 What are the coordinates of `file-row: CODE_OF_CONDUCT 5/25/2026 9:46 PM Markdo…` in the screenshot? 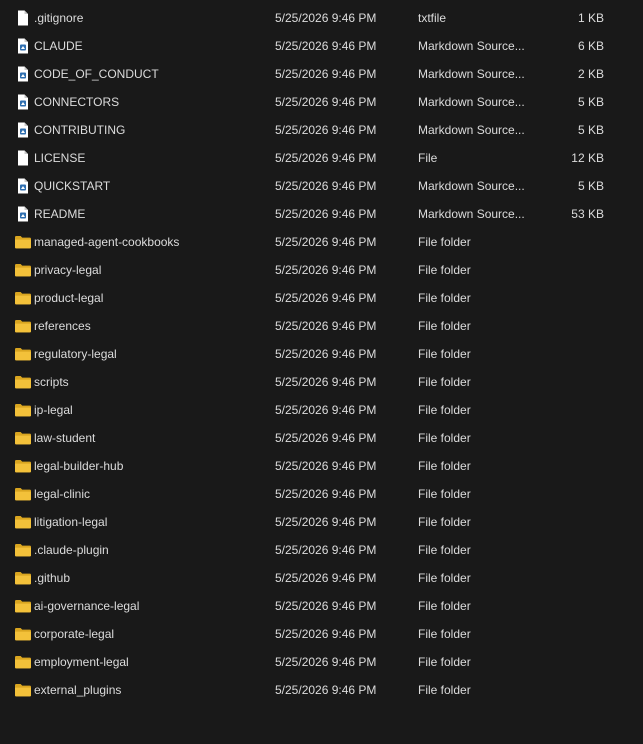 It's located at (321, 74).